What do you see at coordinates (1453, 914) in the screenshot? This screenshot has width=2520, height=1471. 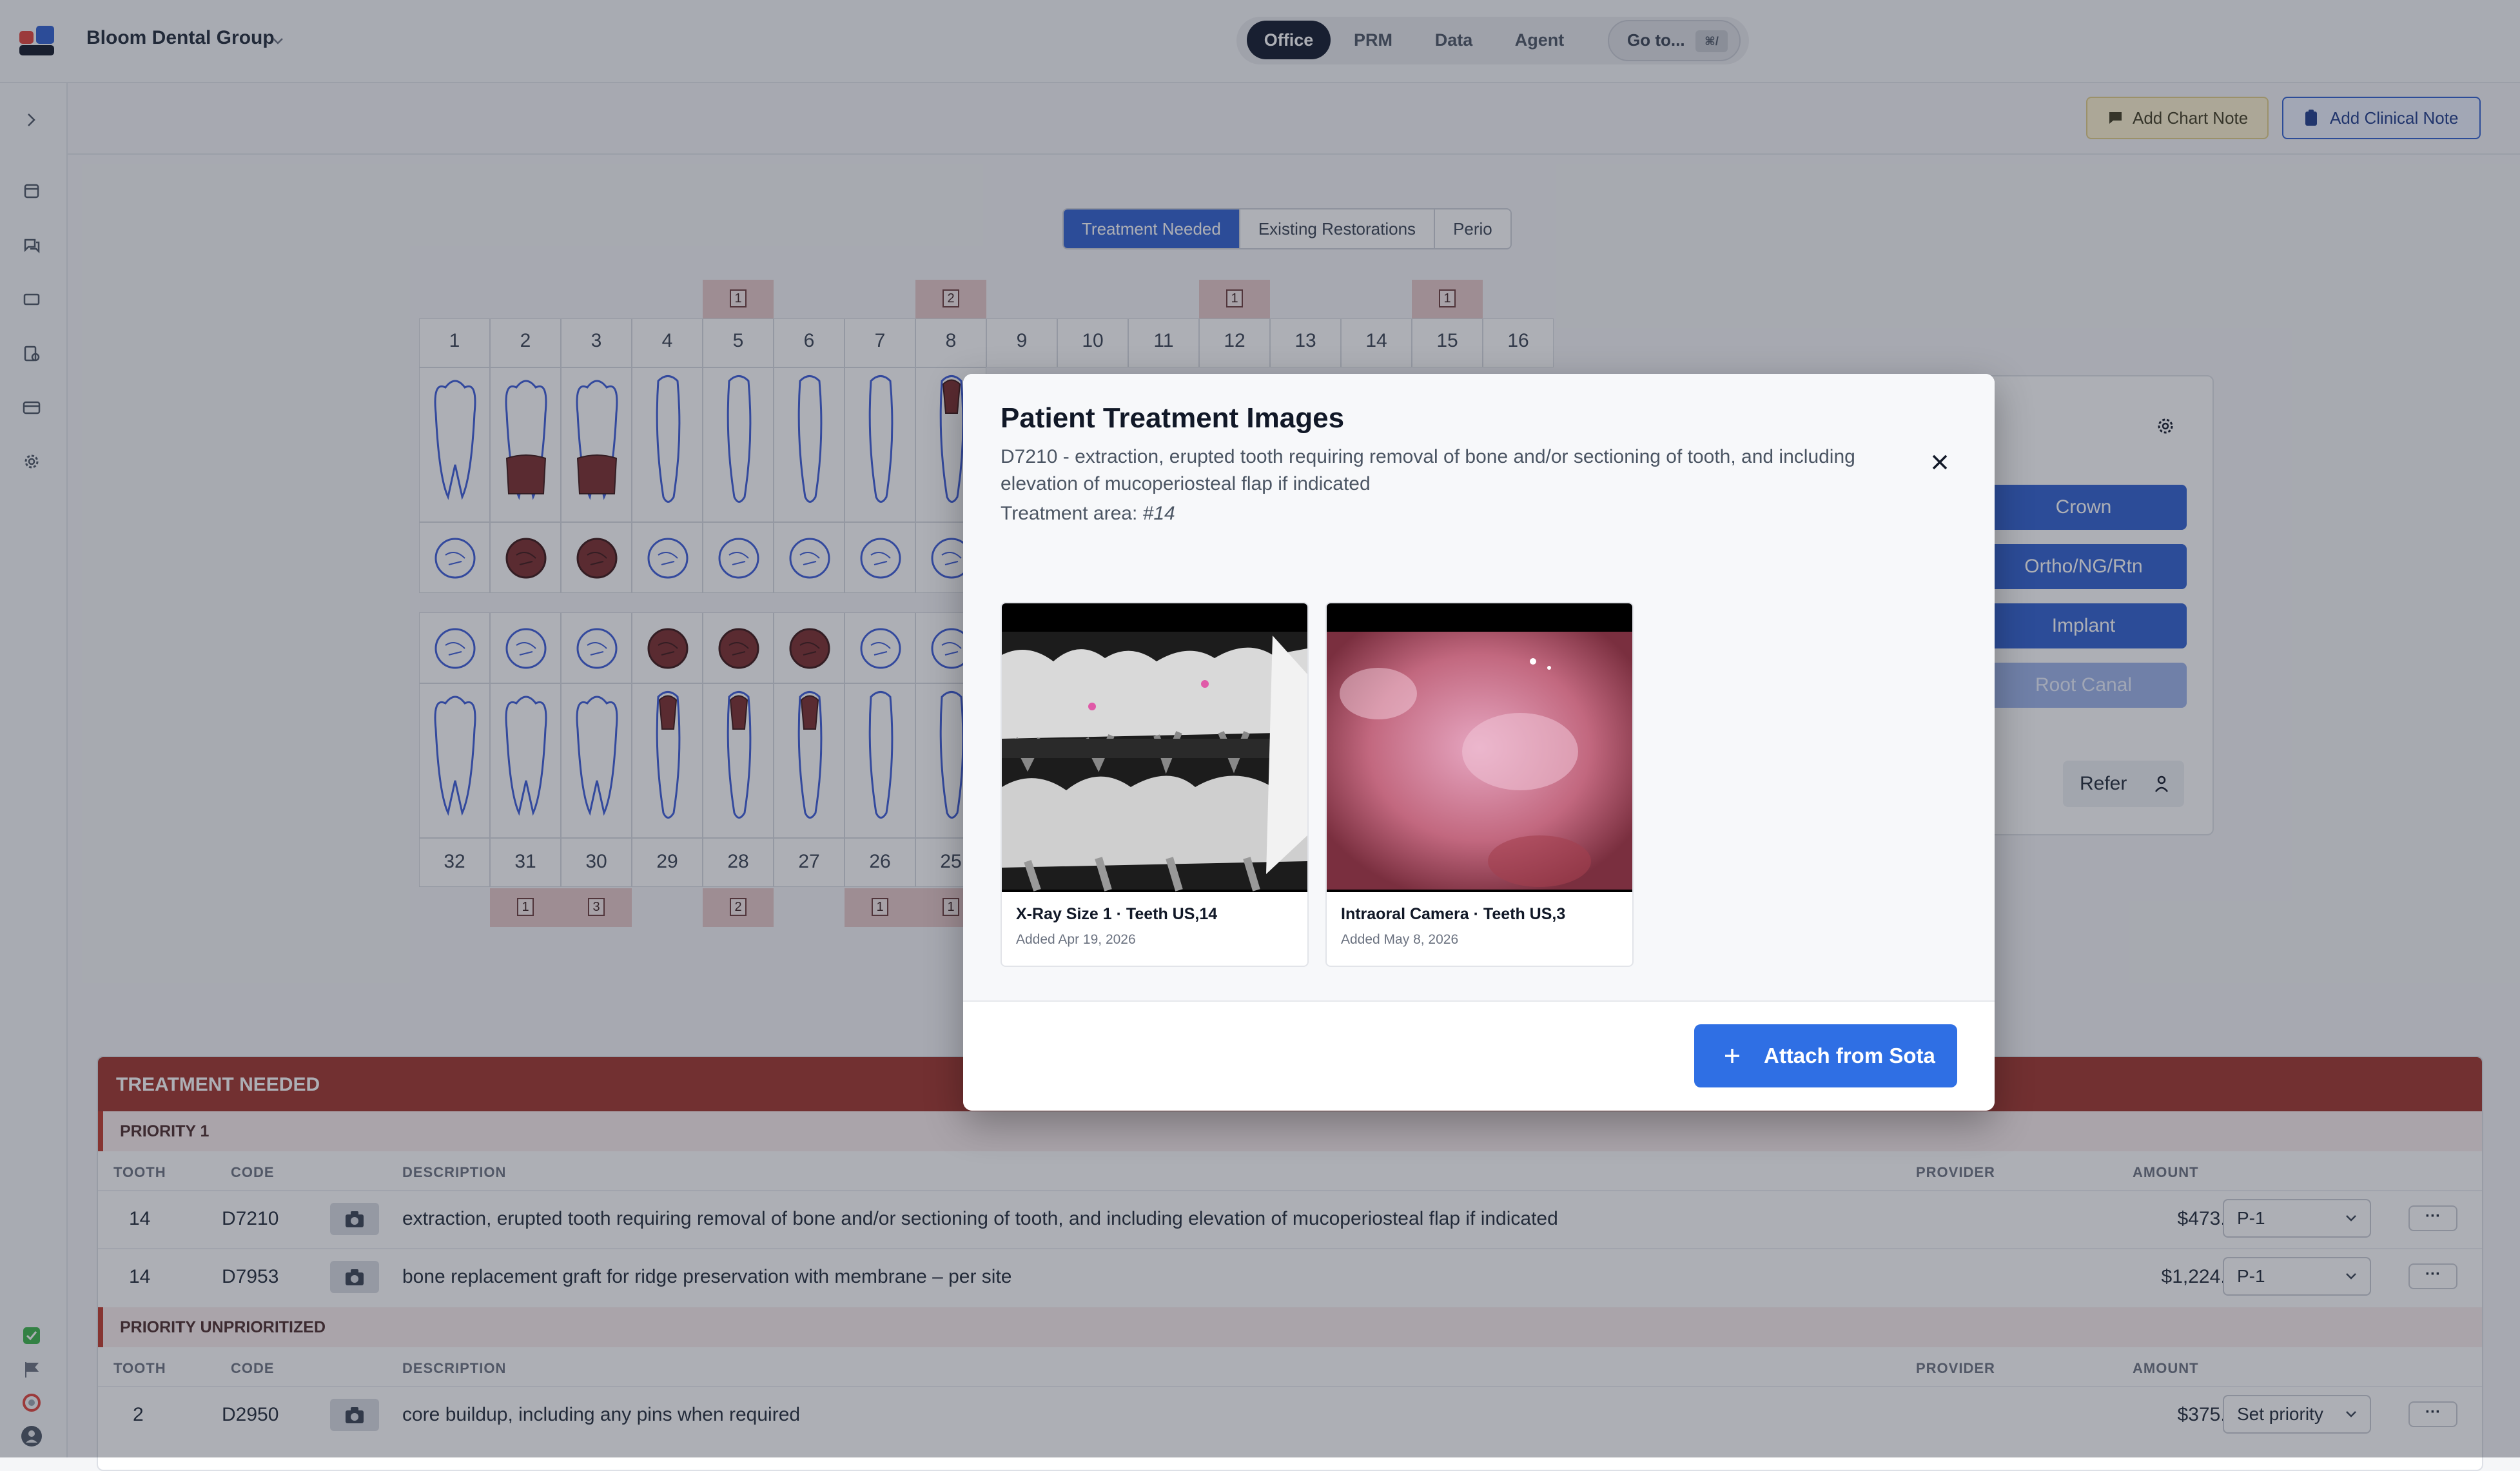 I see `image-caption: Intraoral Camera · Teeth US,3` at bounding box center [1453, 914].